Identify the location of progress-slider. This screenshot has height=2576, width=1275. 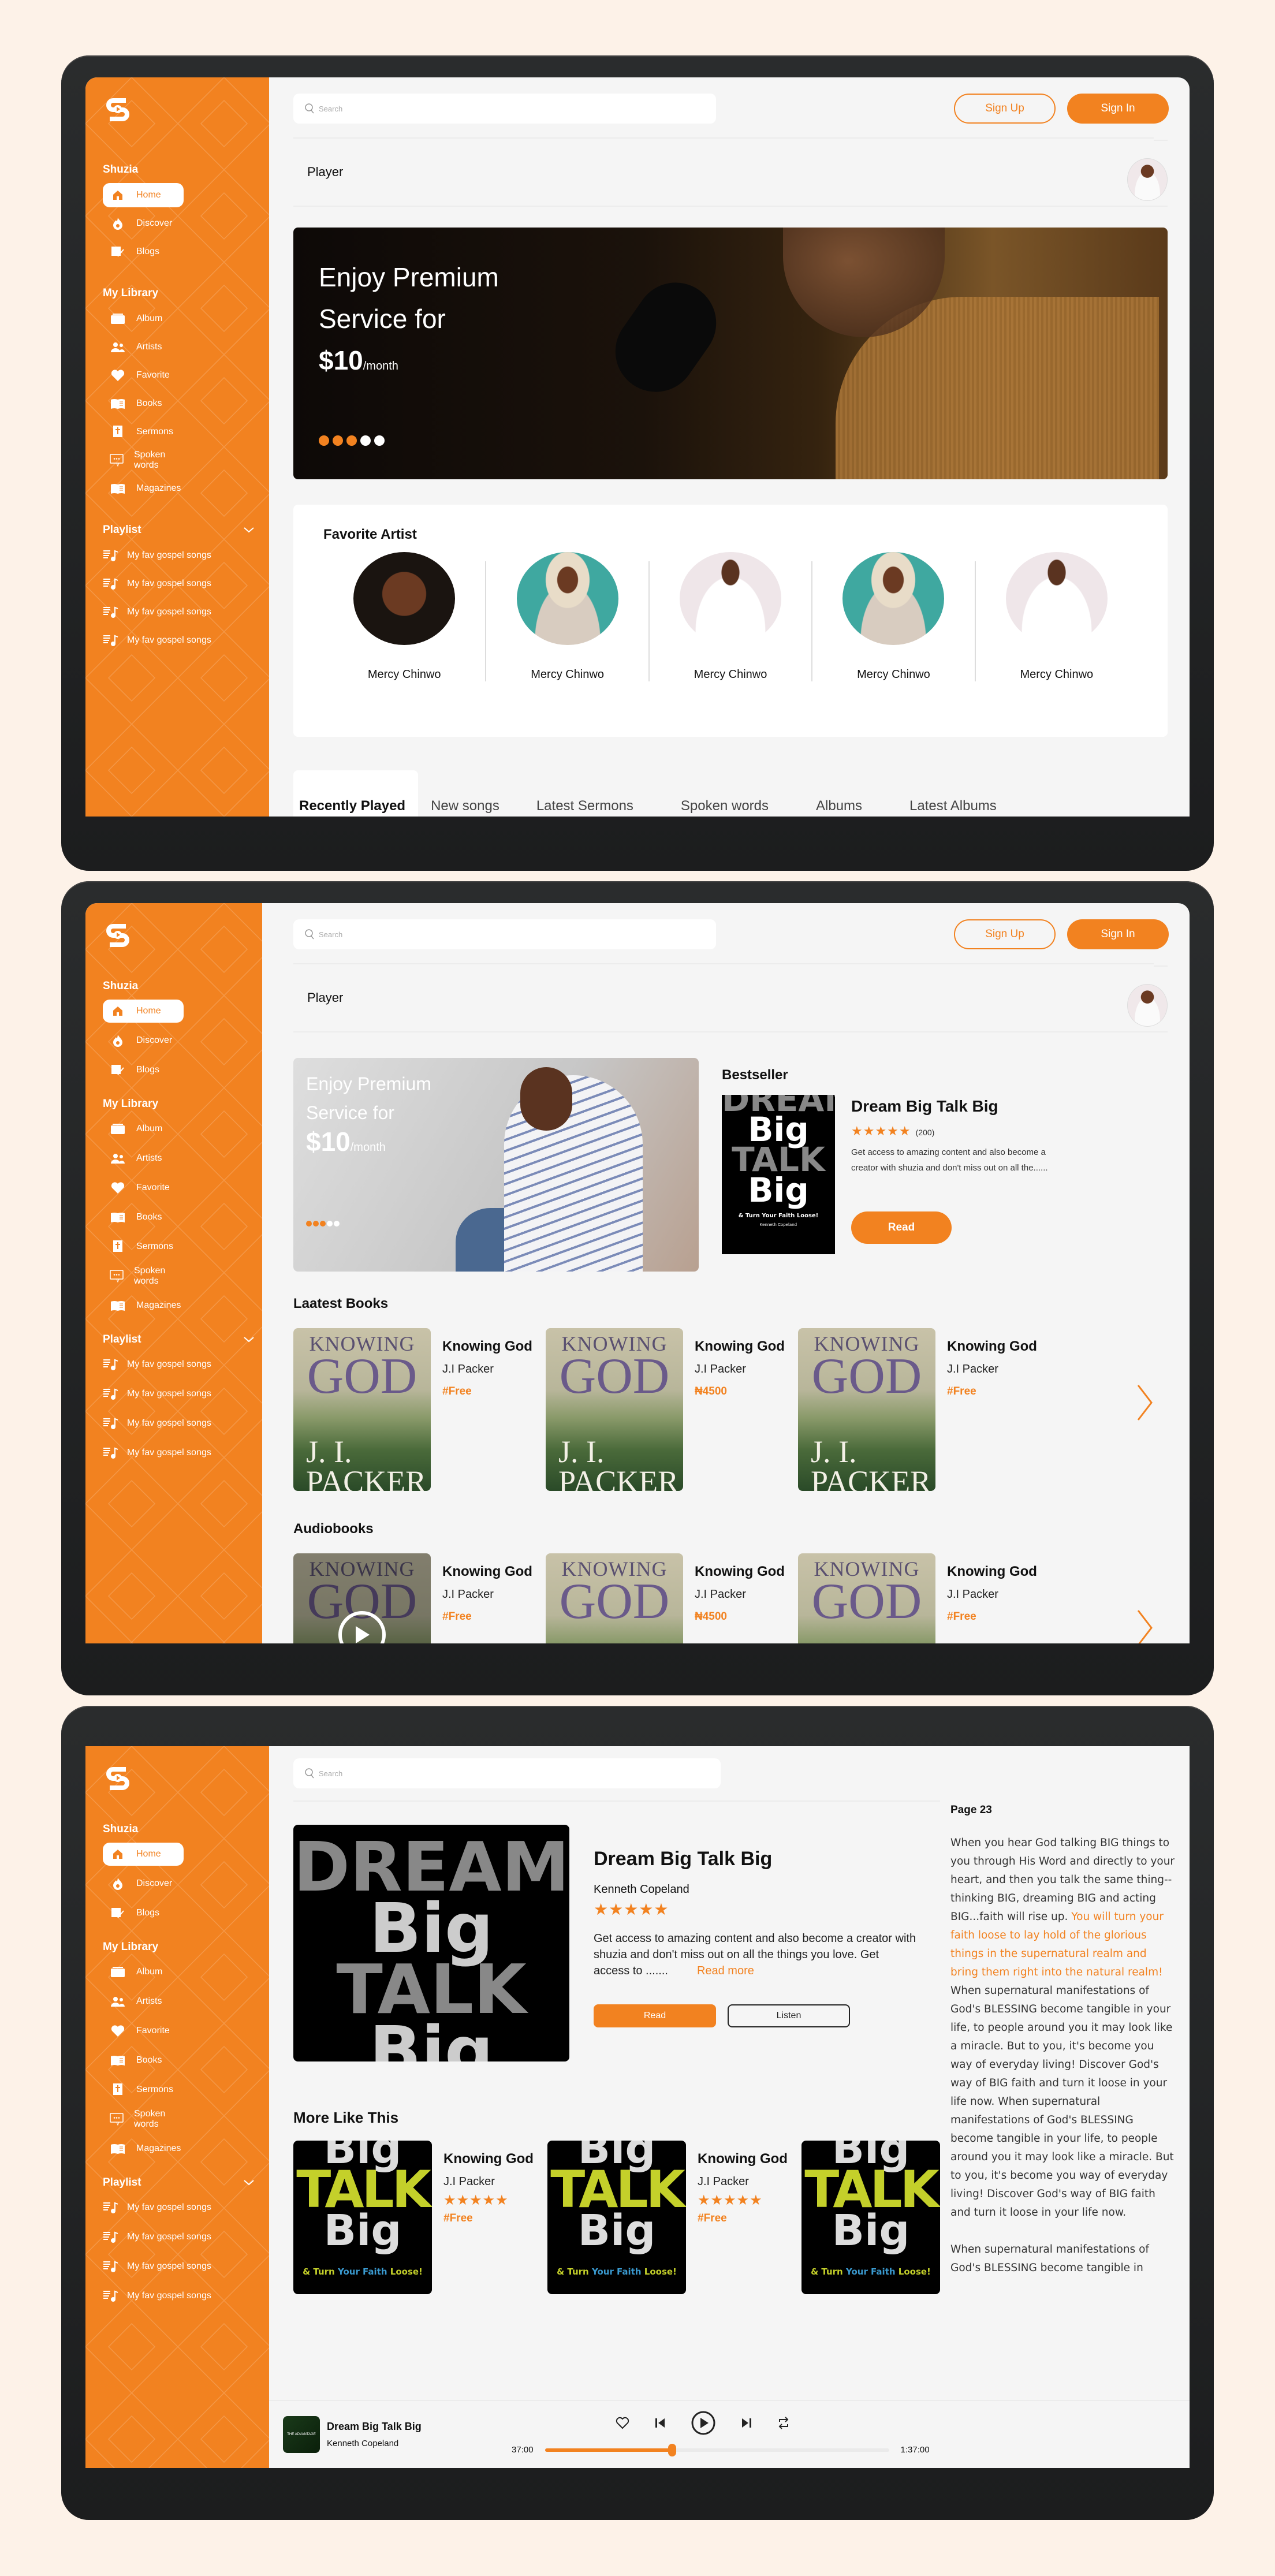
(717, 2449).